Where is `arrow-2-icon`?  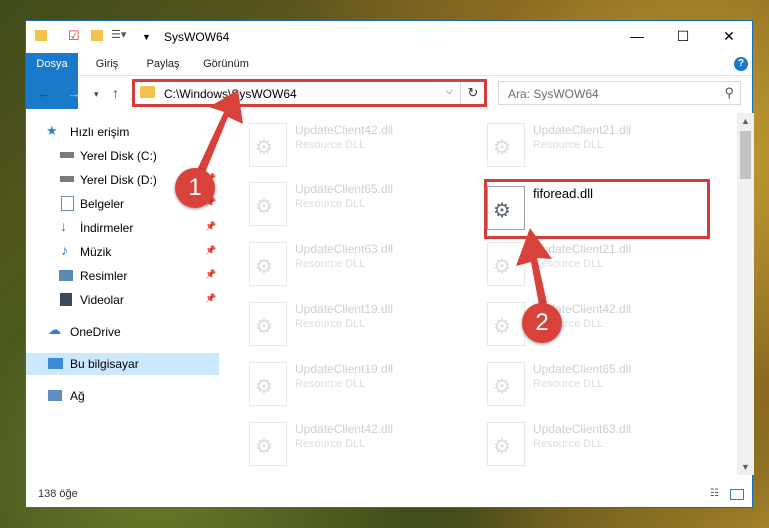 arrow-2-icon is located at coordinates (534, 266).